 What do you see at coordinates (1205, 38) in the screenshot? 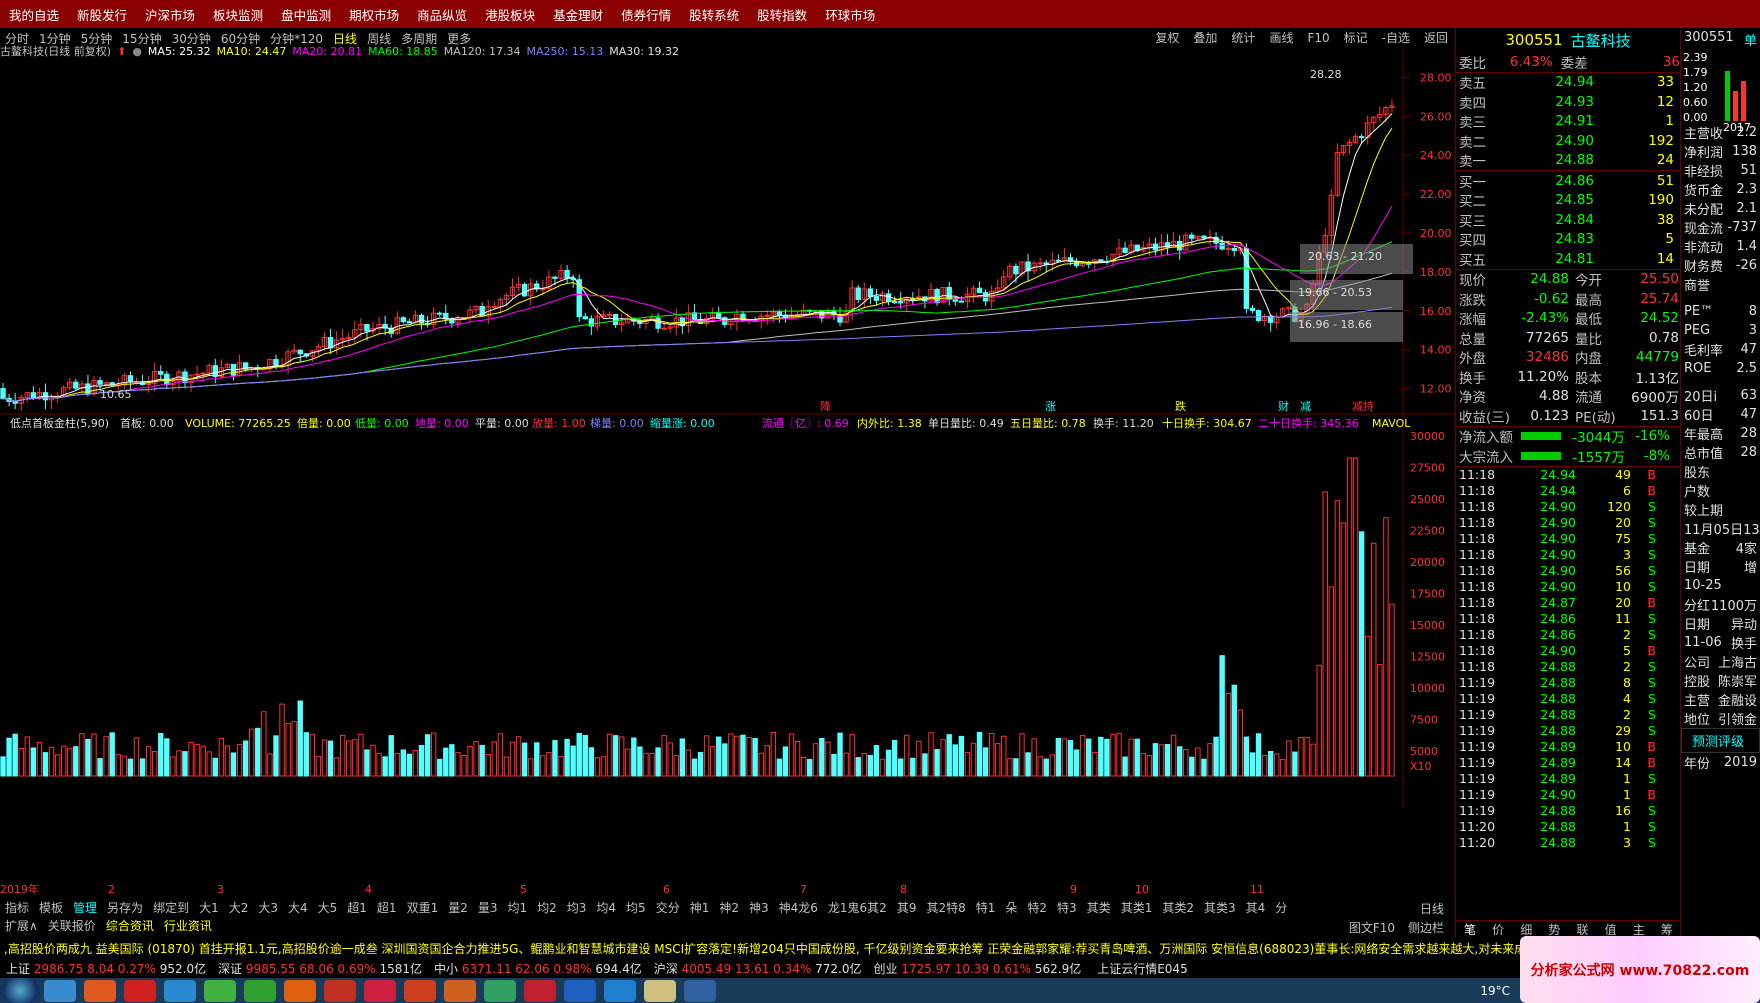
I see `tool-btn-1: 叠加` at bounding box center [1205, 38].